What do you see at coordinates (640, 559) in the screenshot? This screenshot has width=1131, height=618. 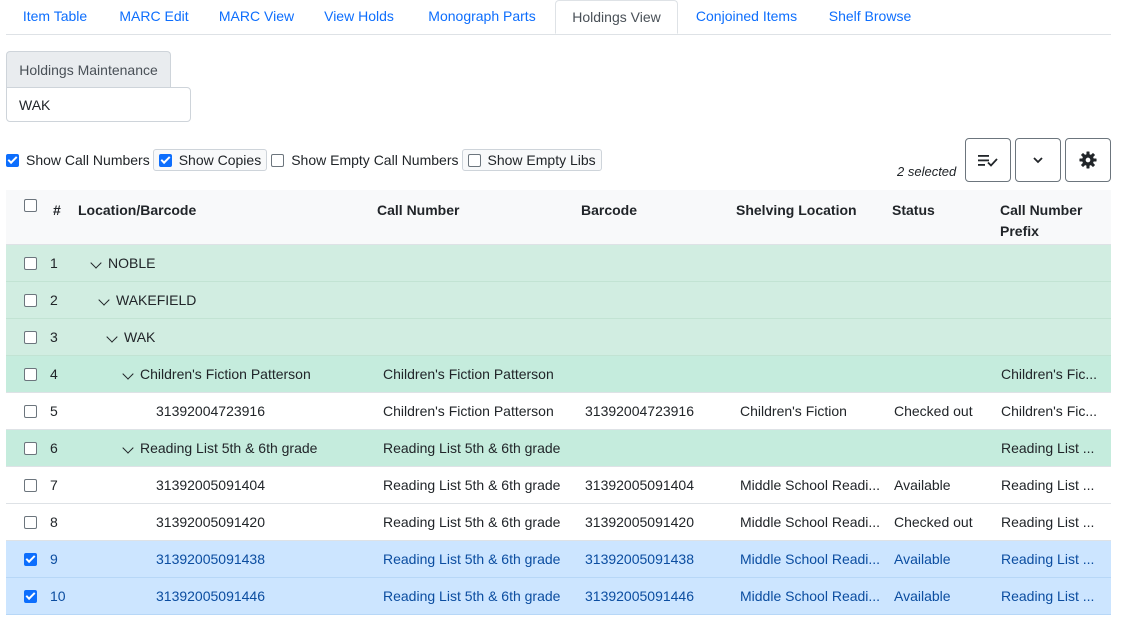 I see `barcode-cell: 31392005091438` at bounding box center [640, 559].